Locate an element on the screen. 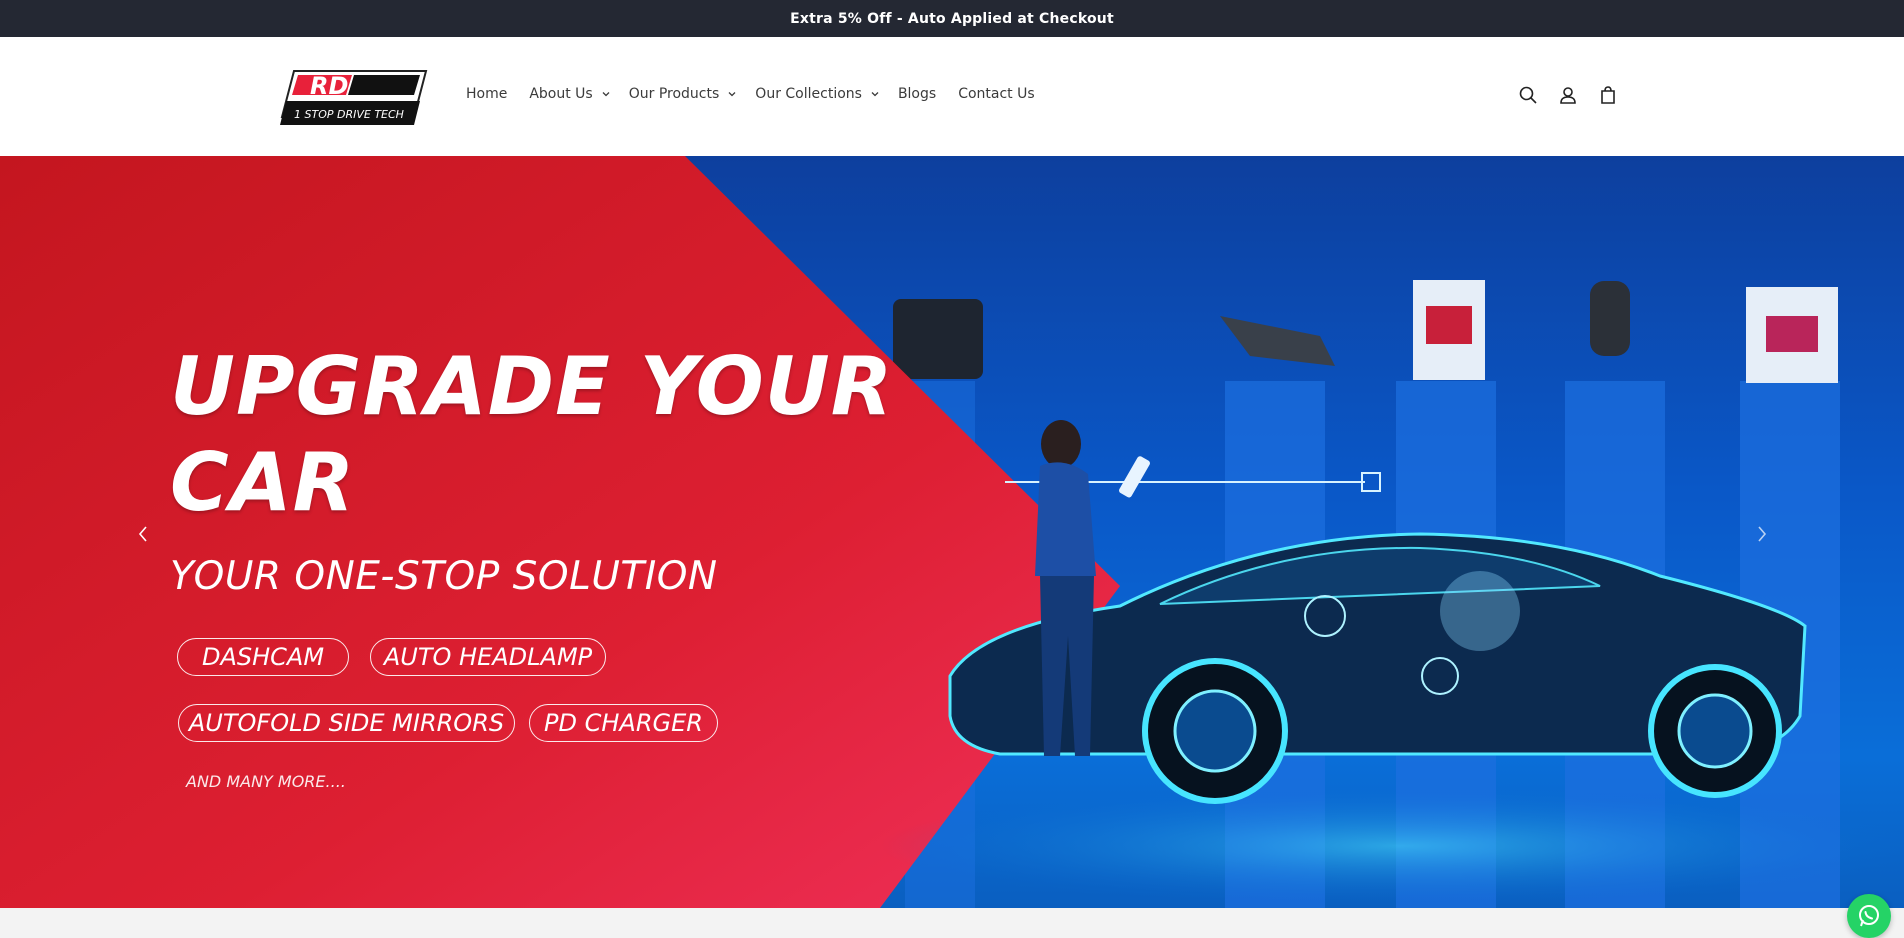  site-logo: RD 1 STOP DRIVE TECH is located at coordinates (354, 98).